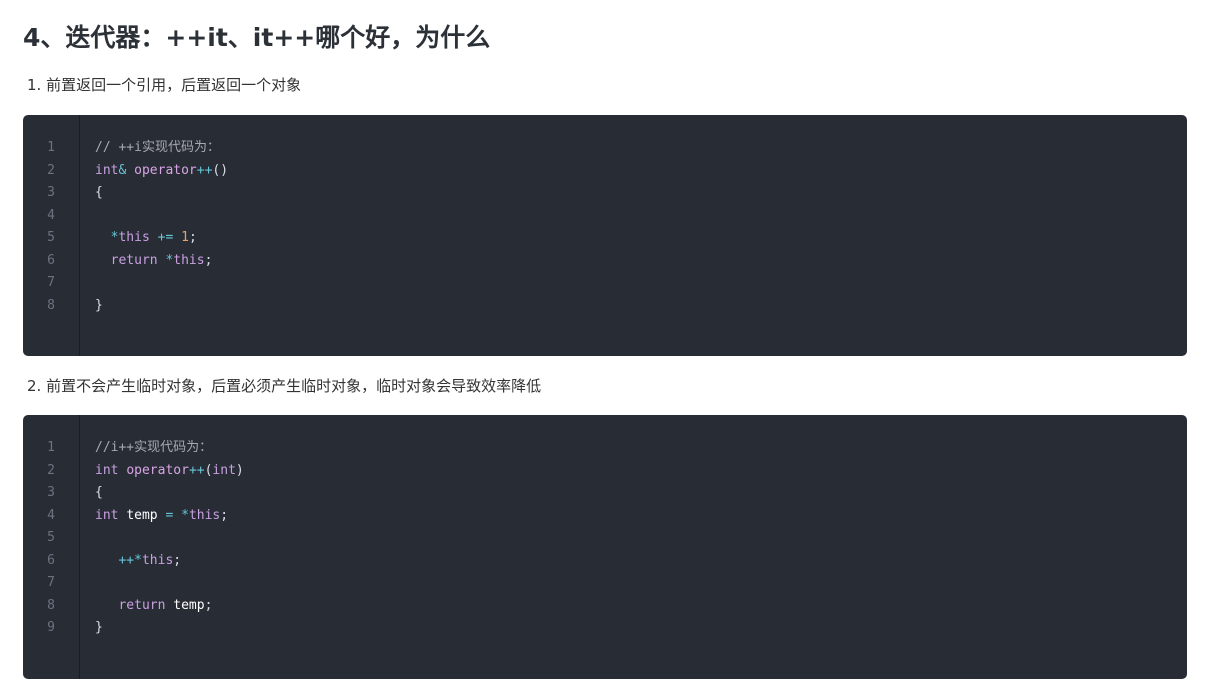  I want to click on code-text: int& operator++(), so click(162, 170).